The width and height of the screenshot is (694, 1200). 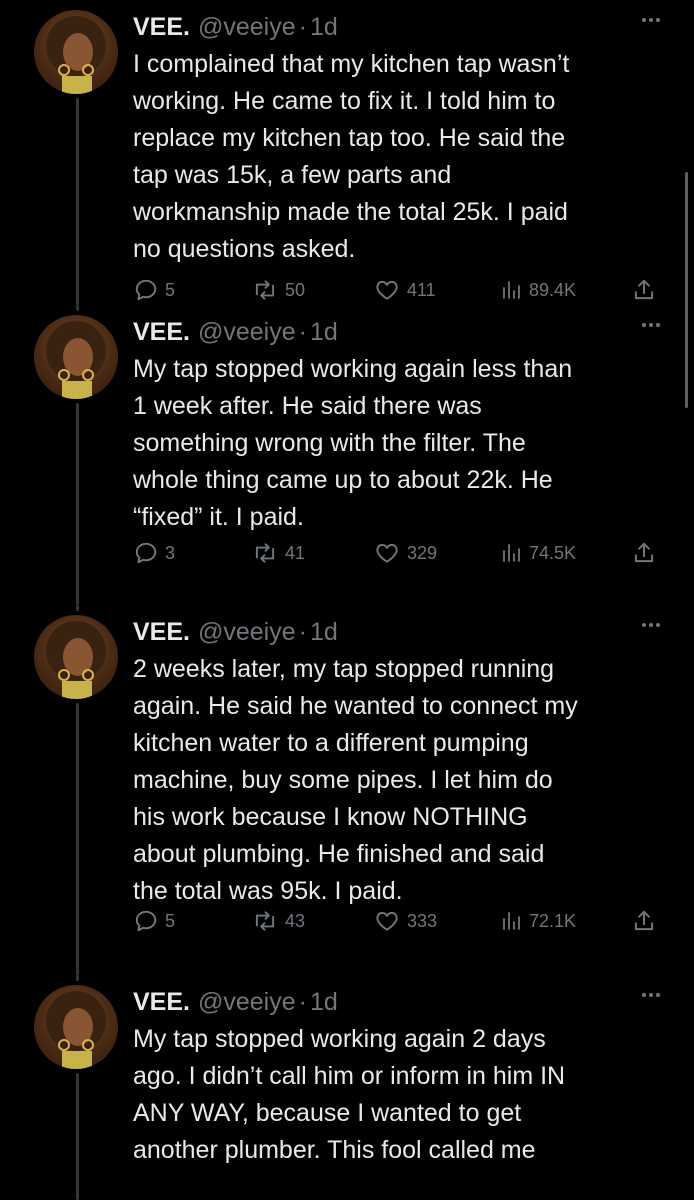 What do you see at coordinates (278, 290) in the screenshot?
I see `retweet-button: 50` at bounding box center [278, 290].